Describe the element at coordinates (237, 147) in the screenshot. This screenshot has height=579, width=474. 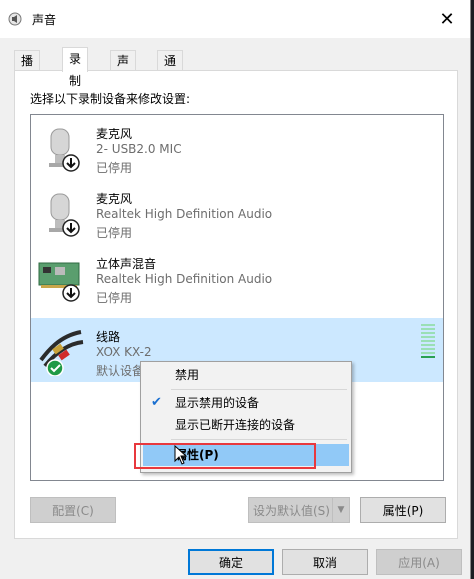
I see `list-item: 麦克风 2- USB2.0 MIC 已停用` at that location.